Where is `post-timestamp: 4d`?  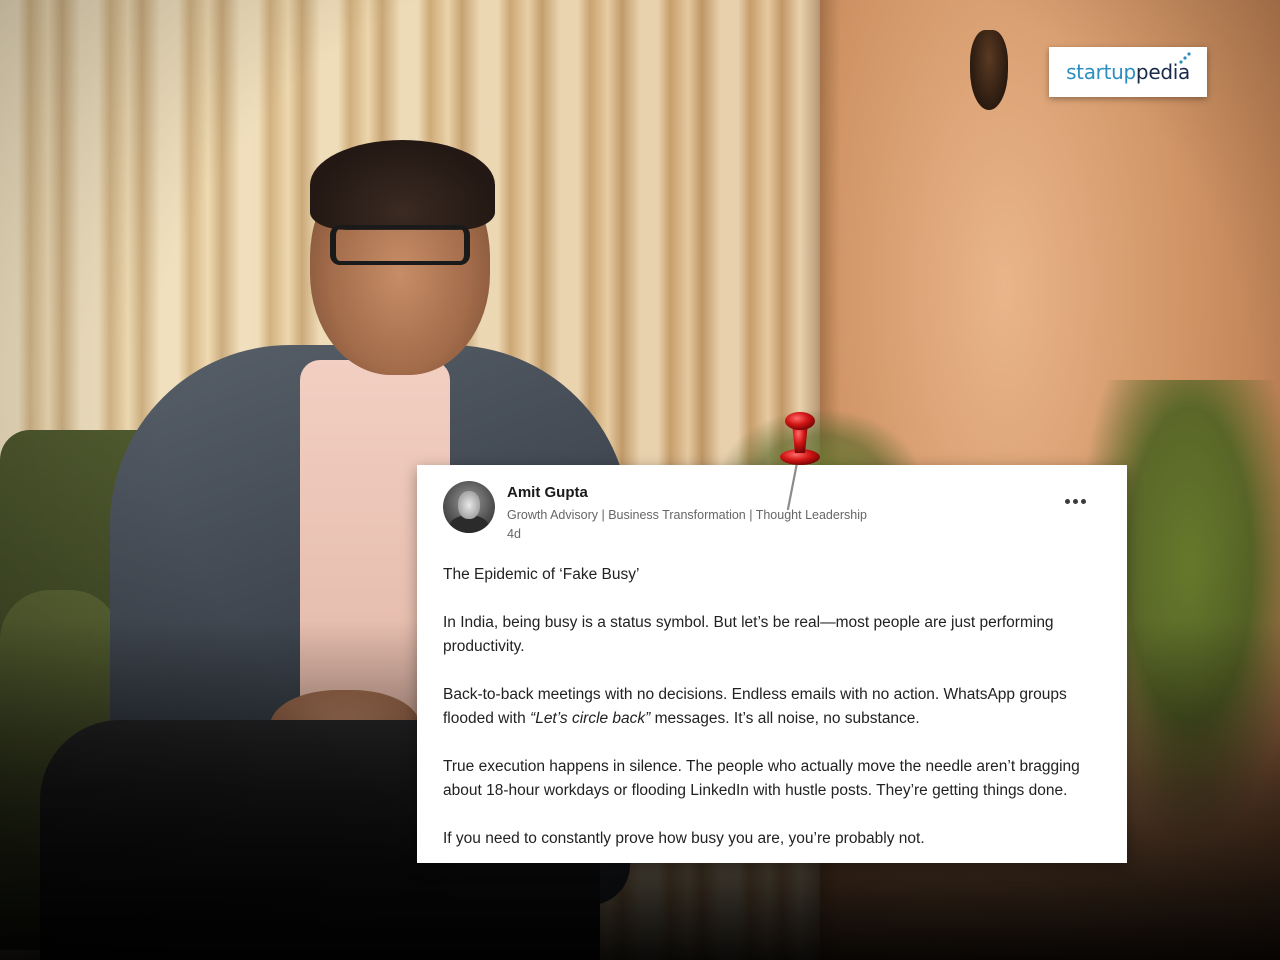 post-timestamp: 4d is located at coordinates (514, 534).